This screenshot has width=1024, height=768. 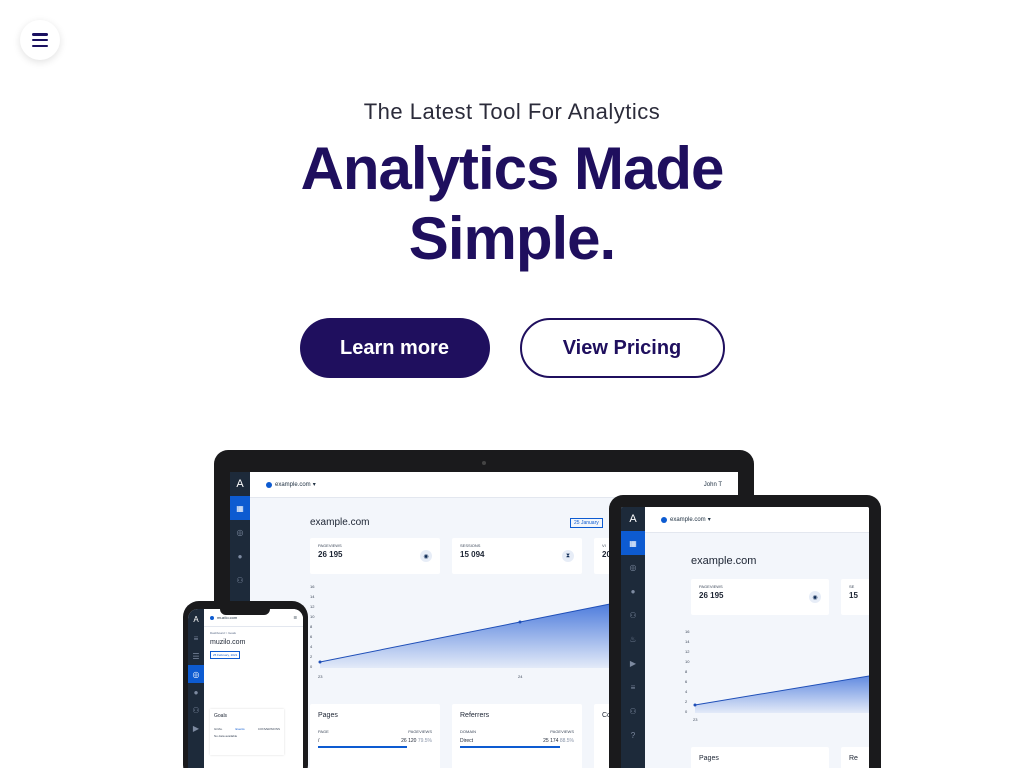 I want to click on site-title: example.com, so click(x=724, y=561).